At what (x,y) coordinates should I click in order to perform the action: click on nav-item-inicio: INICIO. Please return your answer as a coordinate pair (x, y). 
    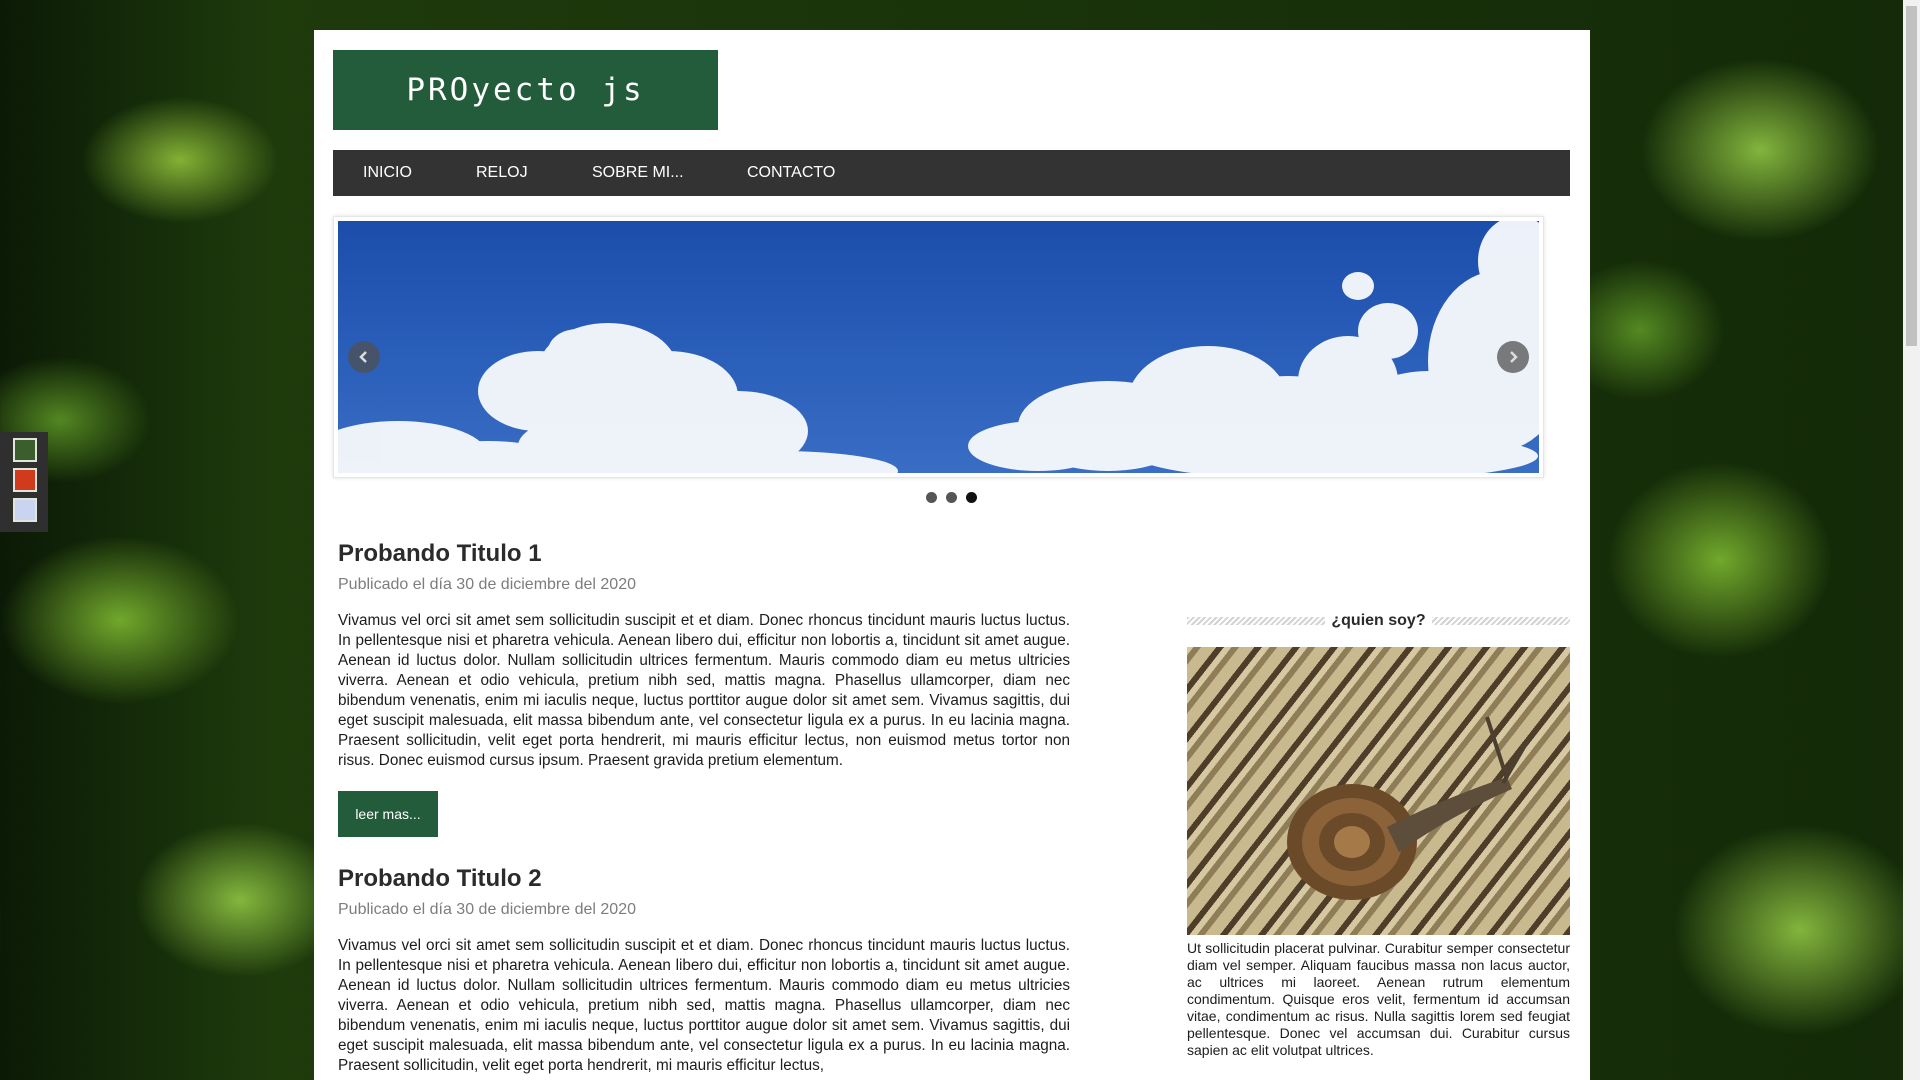
    Looking at the image, I should click on (387, 173).